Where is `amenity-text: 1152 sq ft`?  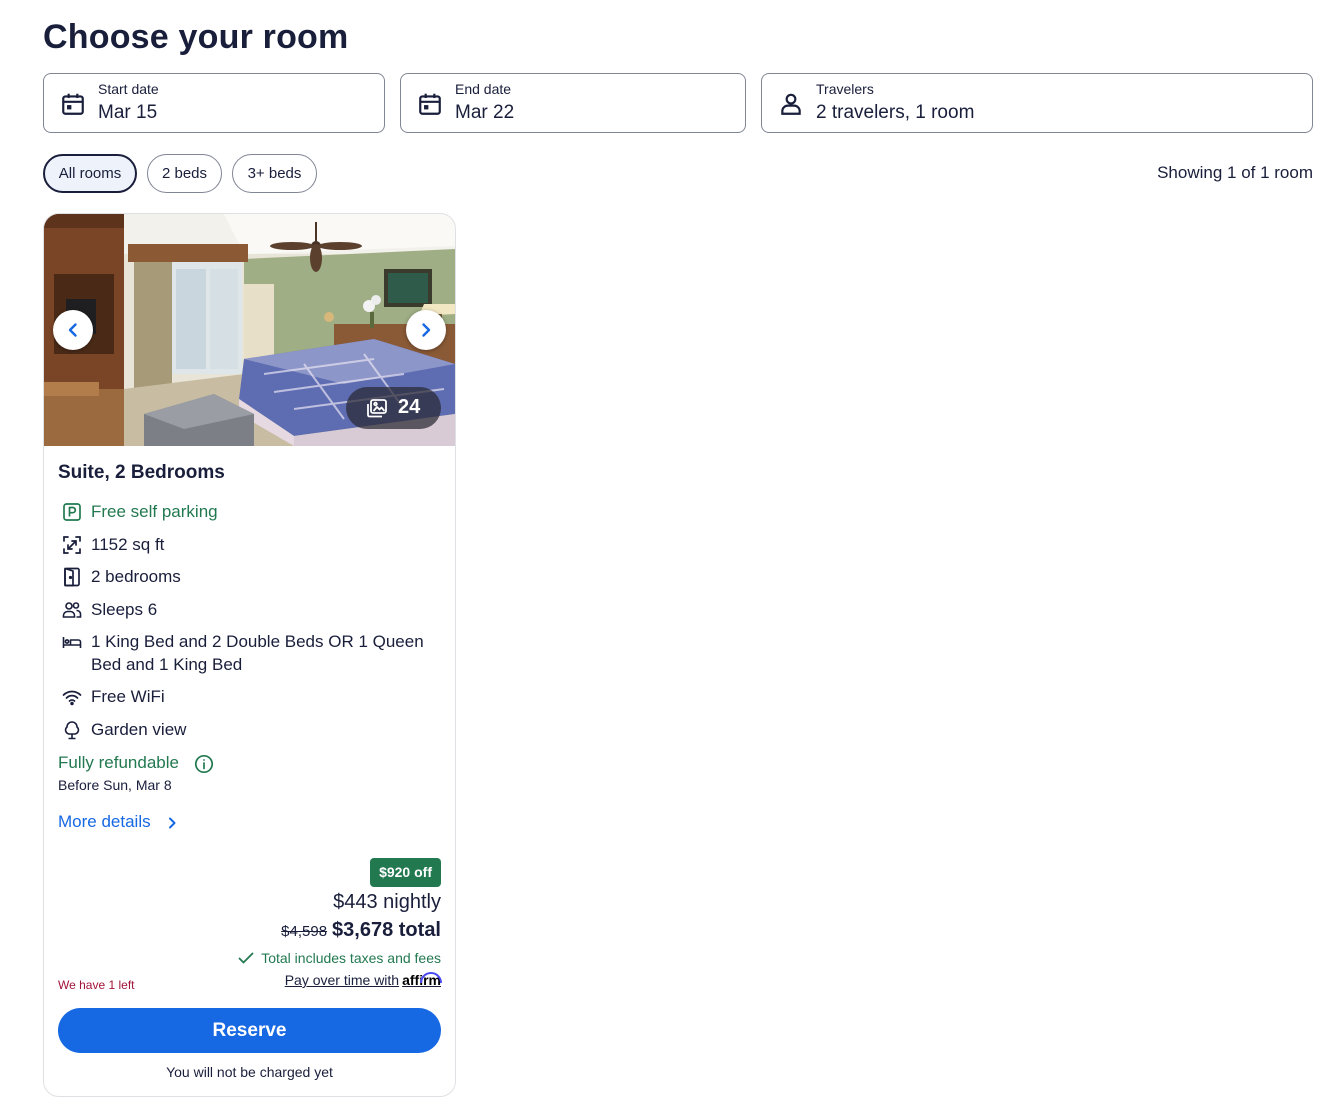 amenity-text: 1152 sq ft is located at coordinates (128, 544).